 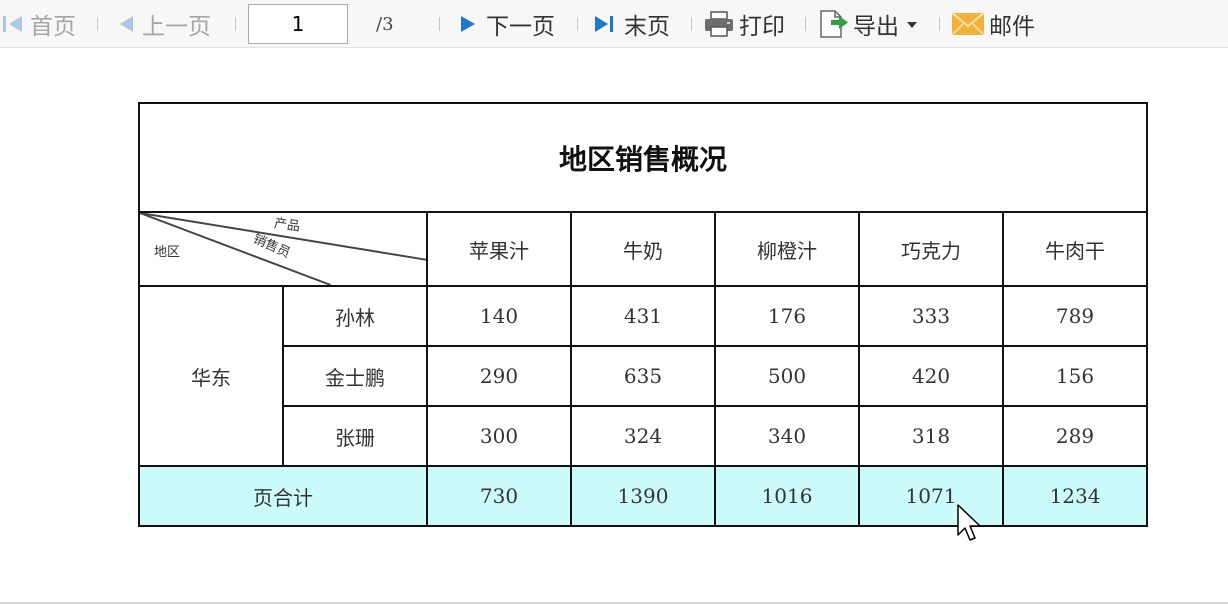 I want to click on product-header: 牛奶, so click(x=643, y=249).